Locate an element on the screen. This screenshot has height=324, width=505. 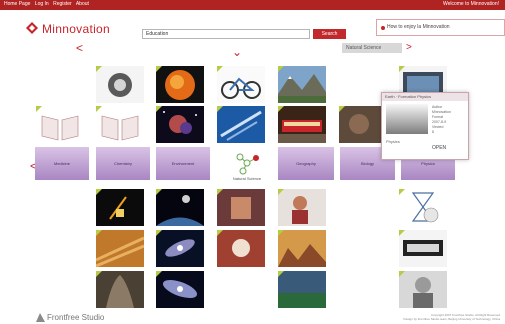
popup-title: Earth · Formation Physics is located at coordinates (425, 97).